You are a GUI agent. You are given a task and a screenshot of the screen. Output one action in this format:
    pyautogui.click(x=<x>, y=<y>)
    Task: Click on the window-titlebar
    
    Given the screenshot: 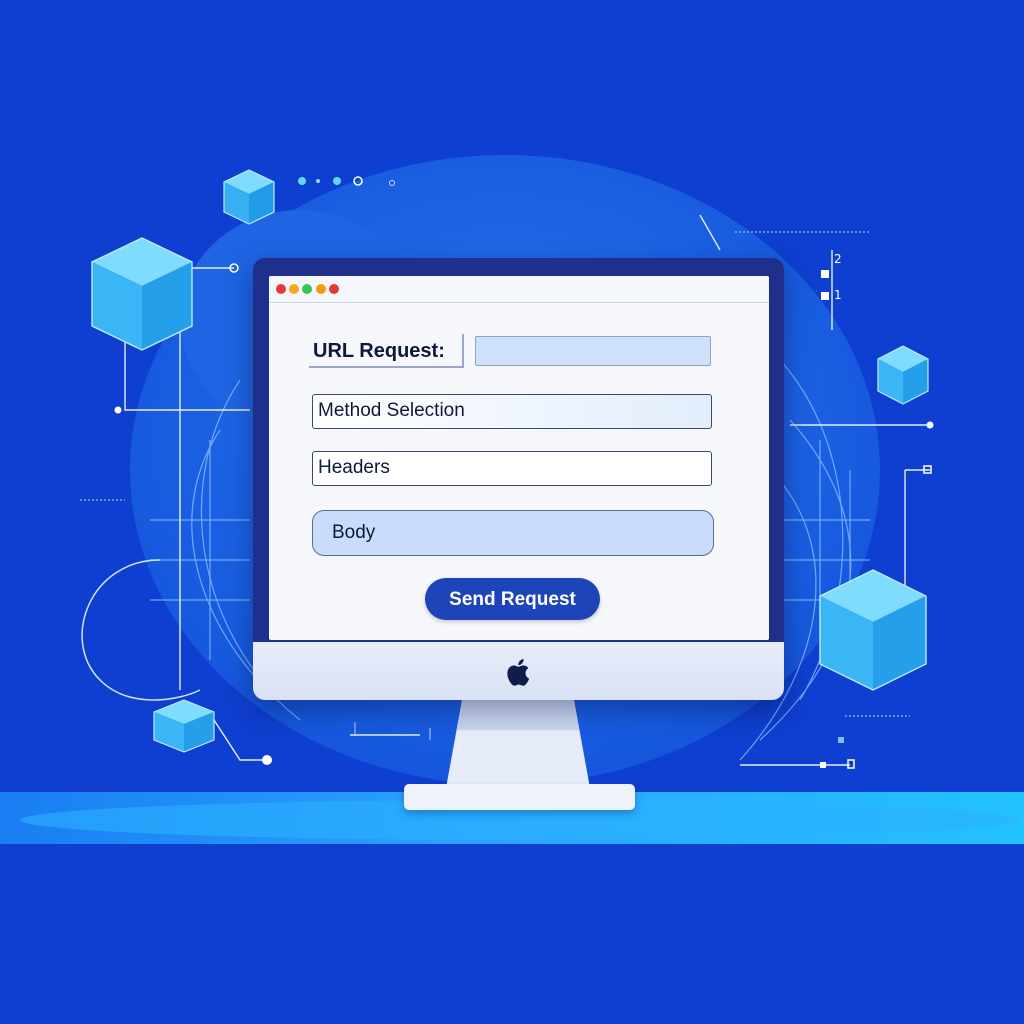 What is the action you would take?
    pyautogui.click(x=519, y=289)
    